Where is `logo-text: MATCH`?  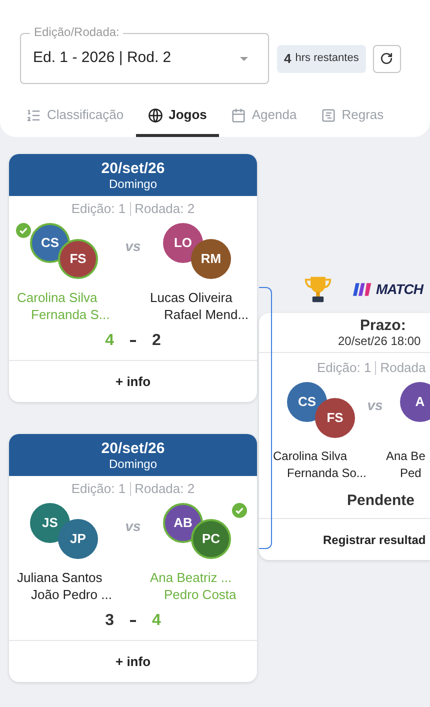
logo-text: MATCH is located at coordinates (400, 289).